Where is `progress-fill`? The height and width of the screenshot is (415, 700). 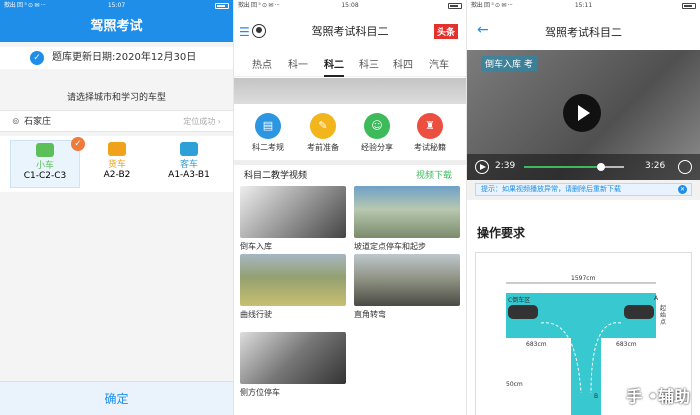 progress-fill is located at coordinates (562, 167).